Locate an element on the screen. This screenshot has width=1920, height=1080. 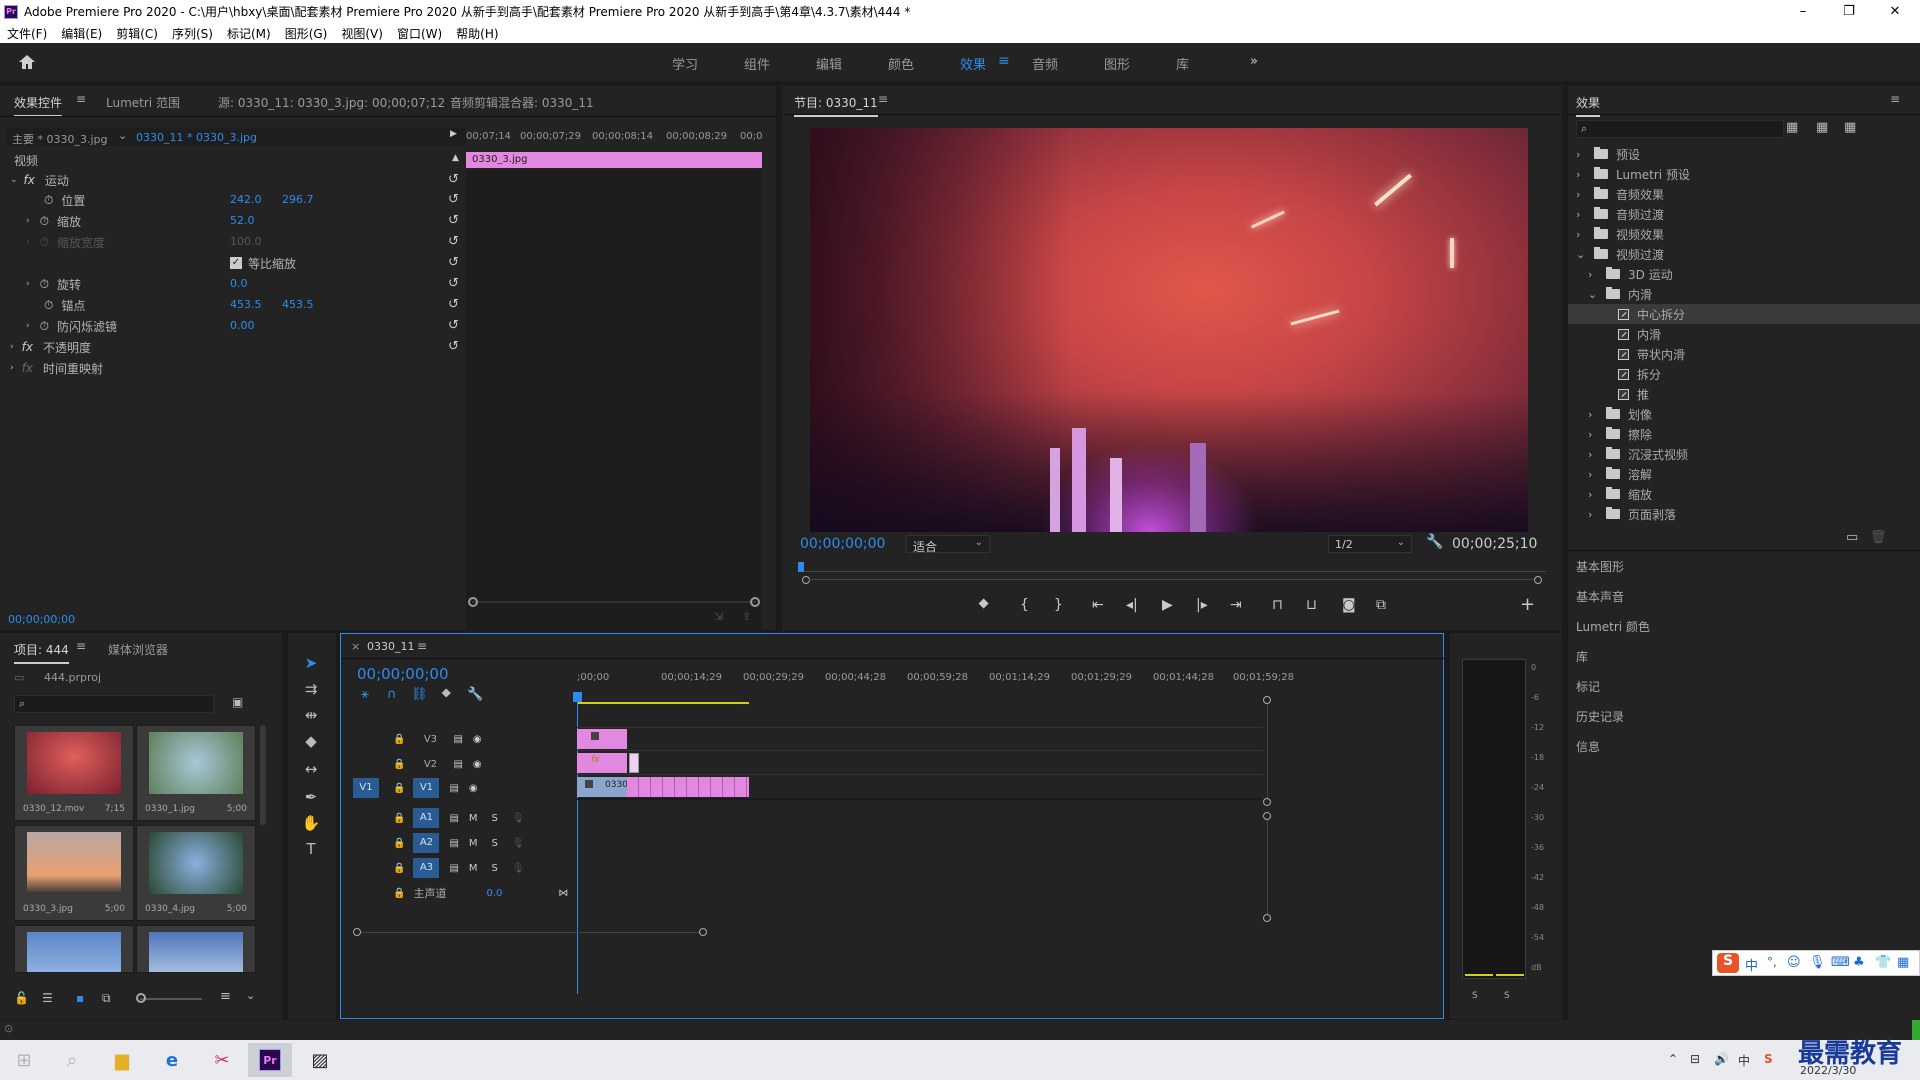
edge-browser-icon: e is located at coordinates (172, 1060).